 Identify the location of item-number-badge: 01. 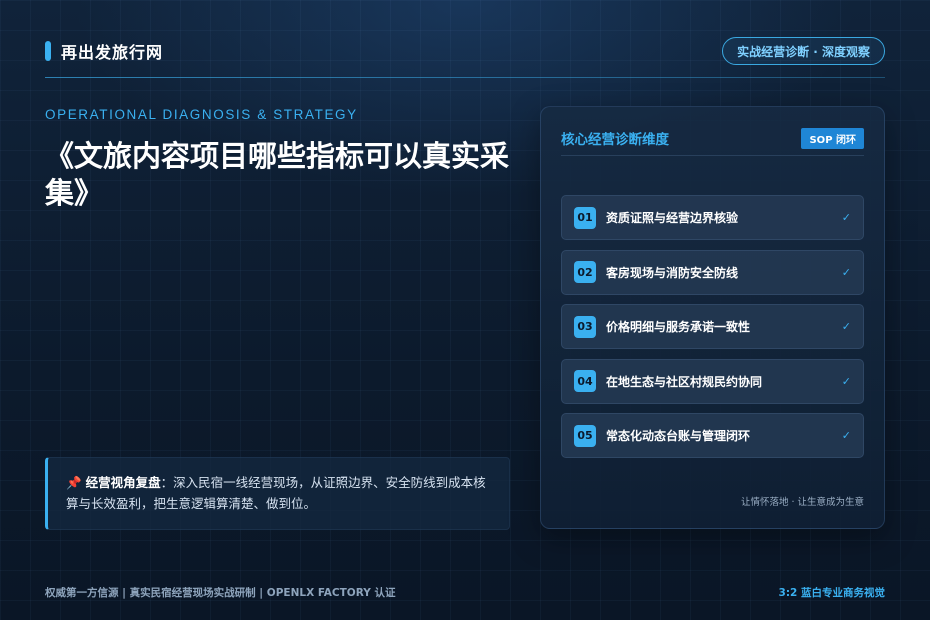
(585, 217).